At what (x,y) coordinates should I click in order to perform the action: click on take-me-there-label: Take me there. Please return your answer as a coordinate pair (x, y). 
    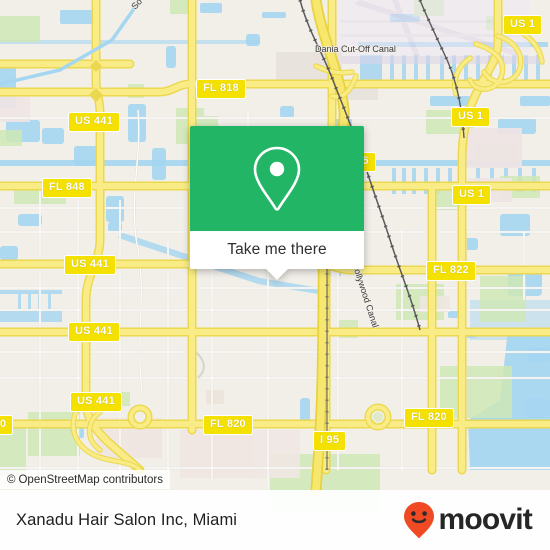
    Looking at the image, I should click on (277, 249).